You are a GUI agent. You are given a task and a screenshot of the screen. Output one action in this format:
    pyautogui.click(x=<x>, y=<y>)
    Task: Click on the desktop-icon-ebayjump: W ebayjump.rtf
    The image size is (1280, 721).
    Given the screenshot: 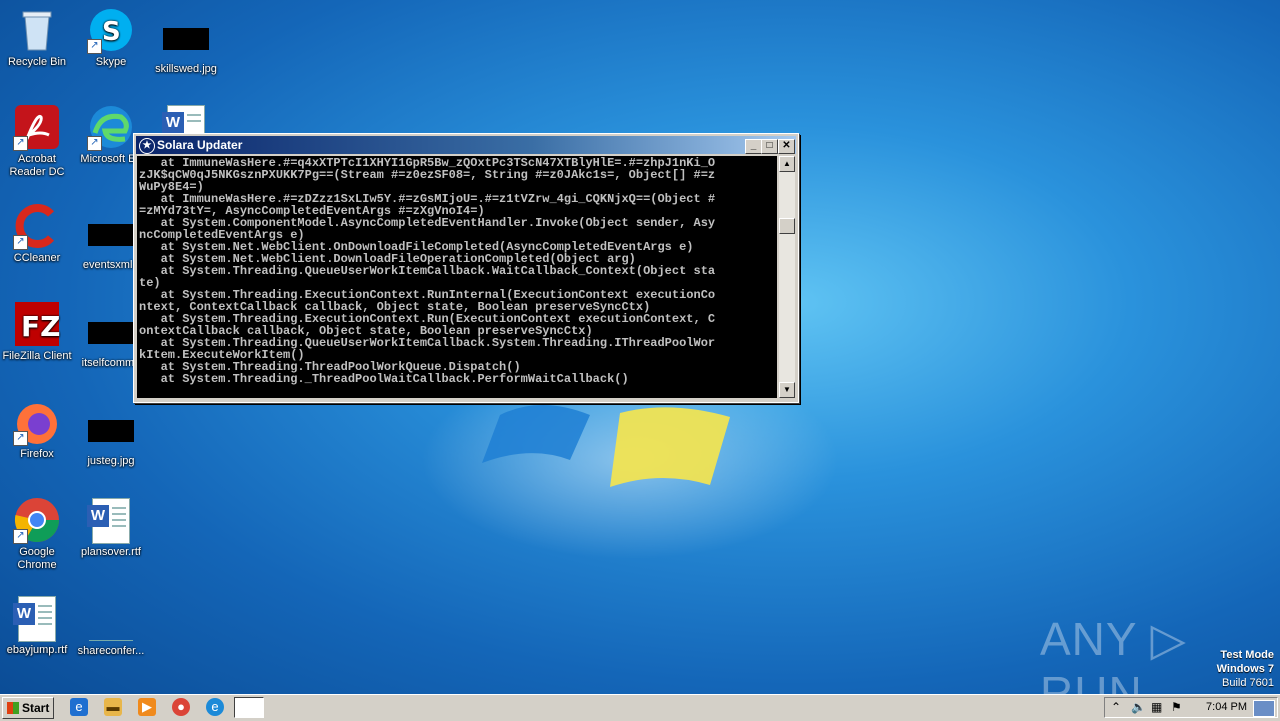 What is the action you would take?
    pyautogui.click(x=37, y=625)
    